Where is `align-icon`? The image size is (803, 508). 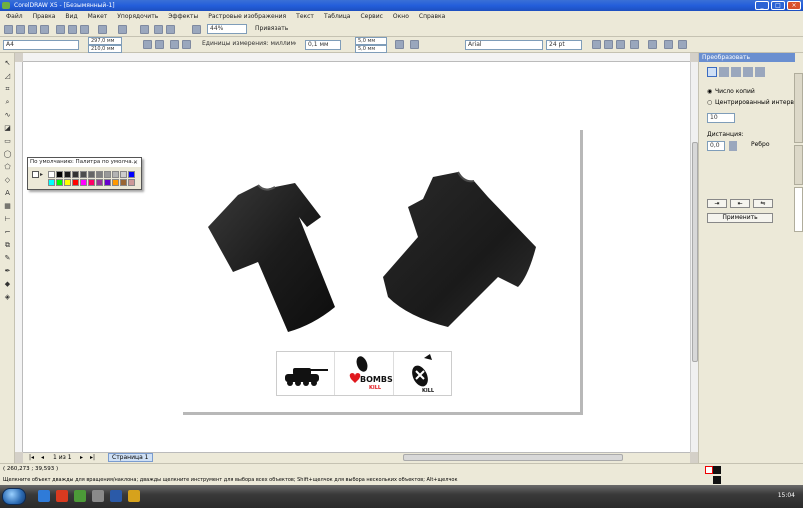
align-icon is located at coordinates (652, 44).